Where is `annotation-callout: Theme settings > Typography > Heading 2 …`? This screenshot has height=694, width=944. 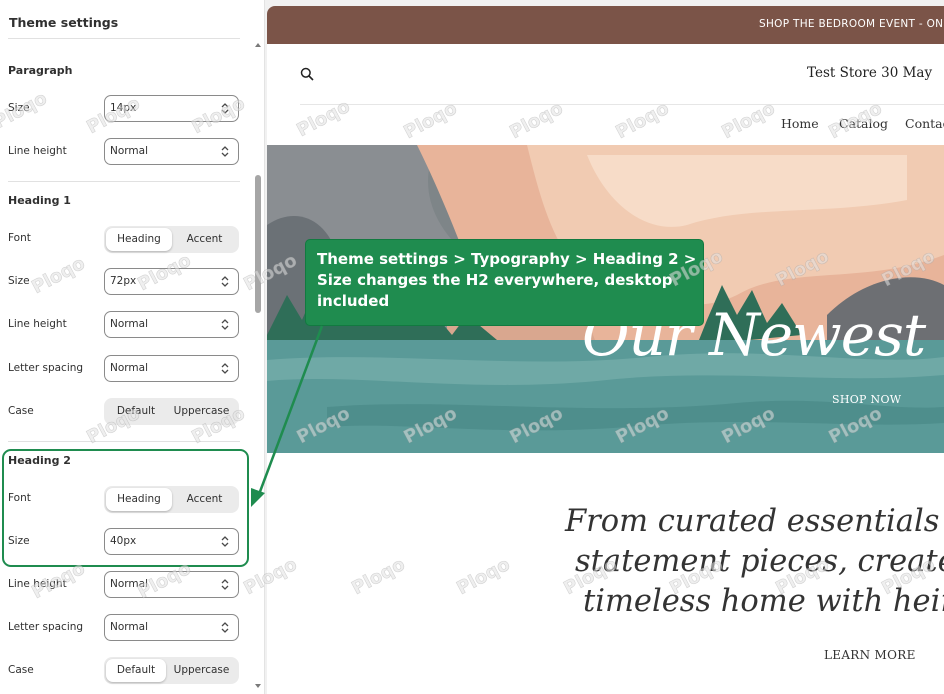 annotation-callout: Theme settings > Typography > Heading 2 … is located at coordinates (504, 282).